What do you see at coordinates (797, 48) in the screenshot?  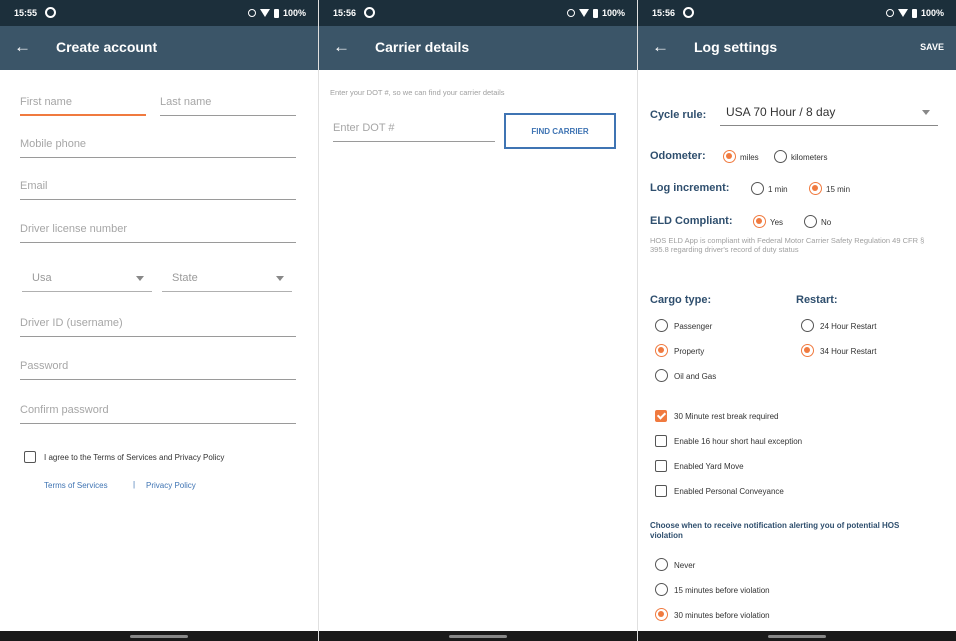 I see `app-bar: ← Log settings SAVE` at bounding box center [797, 48].